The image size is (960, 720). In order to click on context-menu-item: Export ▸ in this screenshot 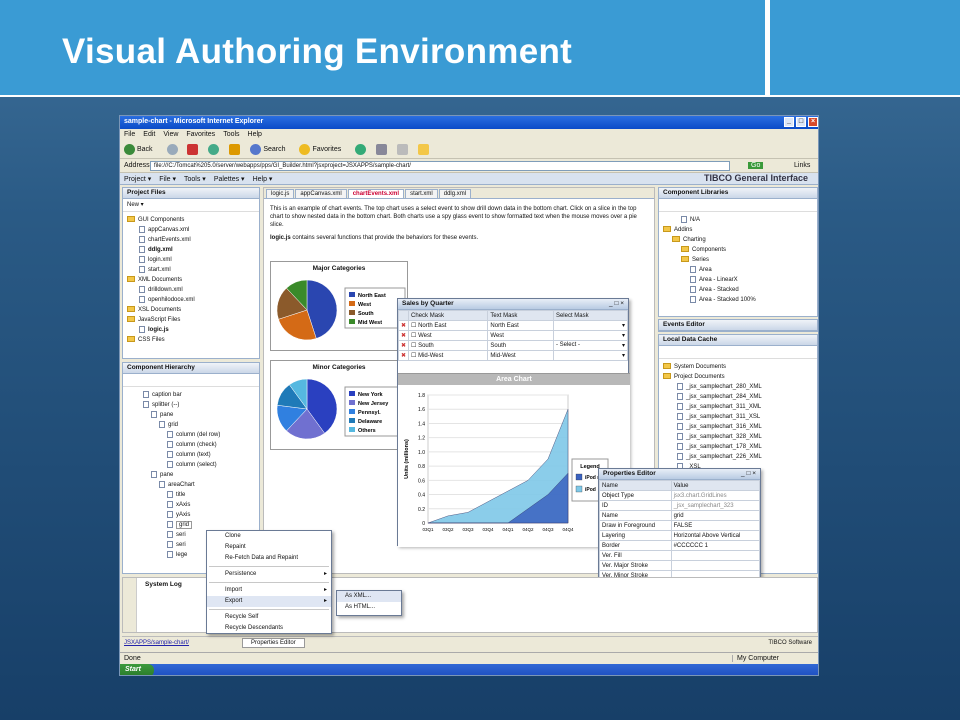, I will do `click(269, 601)`.